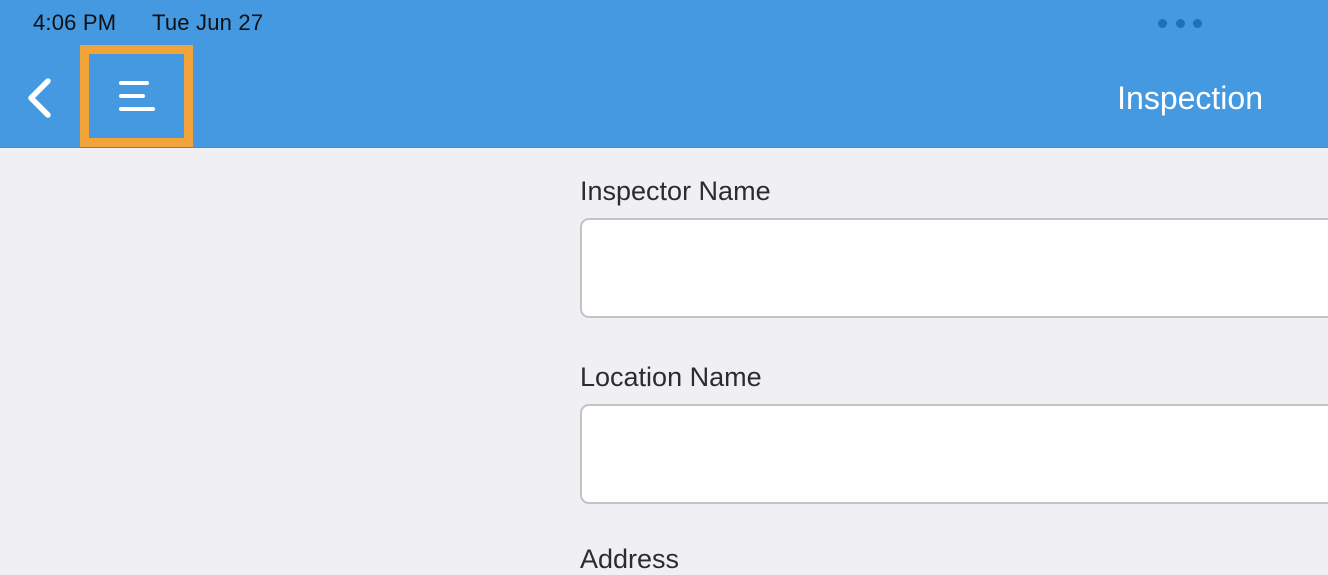 The height and width of the screenshot is (575, 1328). Describe the element at coordinates (1180, 24) in the screenshot. I see `multitasking-dots-icon` at that location.